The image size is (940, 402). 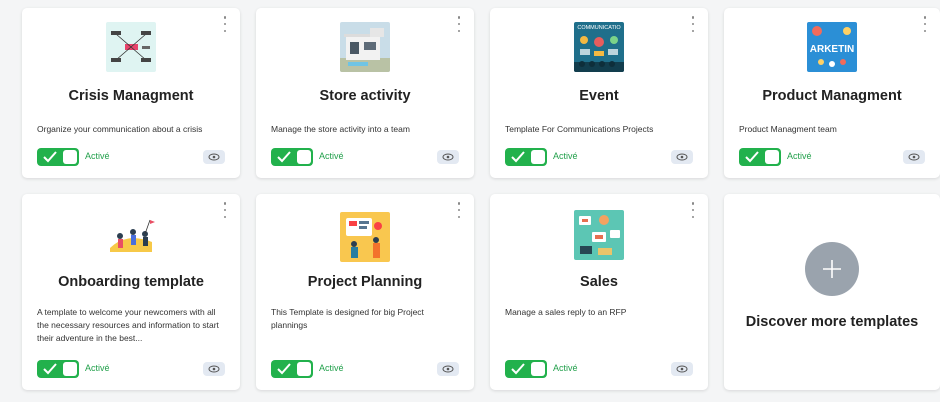 What do you see at coordinates (599, 47) in the screenshot?
I see `communication-event-icon: COMMUNICATIO` at bounding box center [599, 47].